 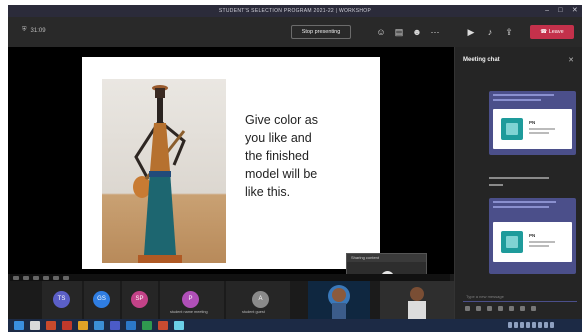 I want to click on folder-icon, so click(x=83, y=325).